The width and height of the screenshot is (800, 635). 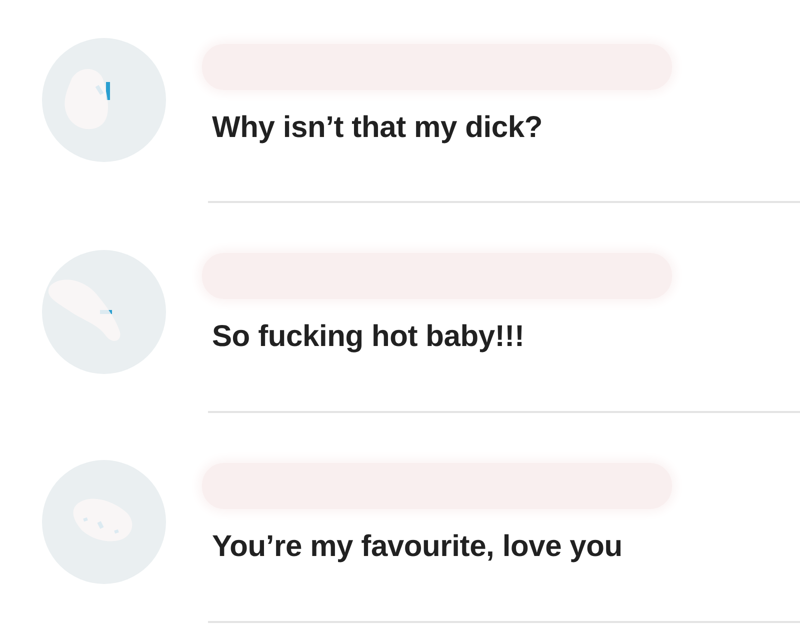 What do you see at coordinates (418, 547) in the screenshot?
I see `comment-text: You’re my favourite, love you` at bounding box center [418, 547].